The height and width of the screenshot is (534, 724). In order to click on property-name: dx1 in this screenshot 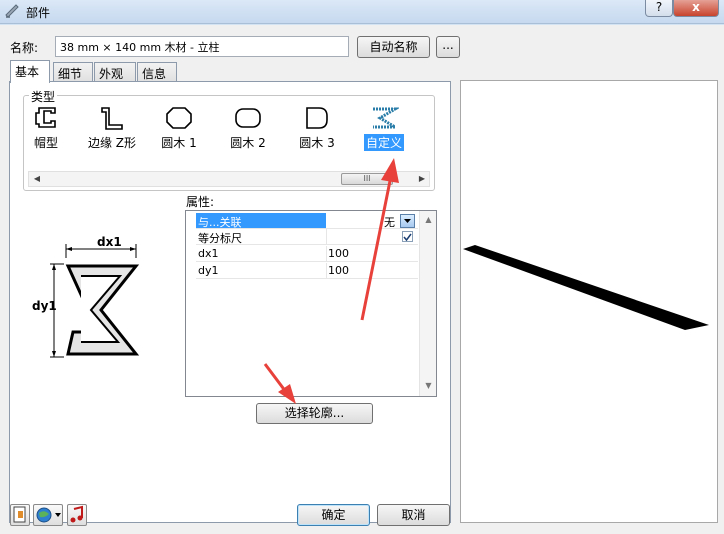, I will do `click(208, 253)`.